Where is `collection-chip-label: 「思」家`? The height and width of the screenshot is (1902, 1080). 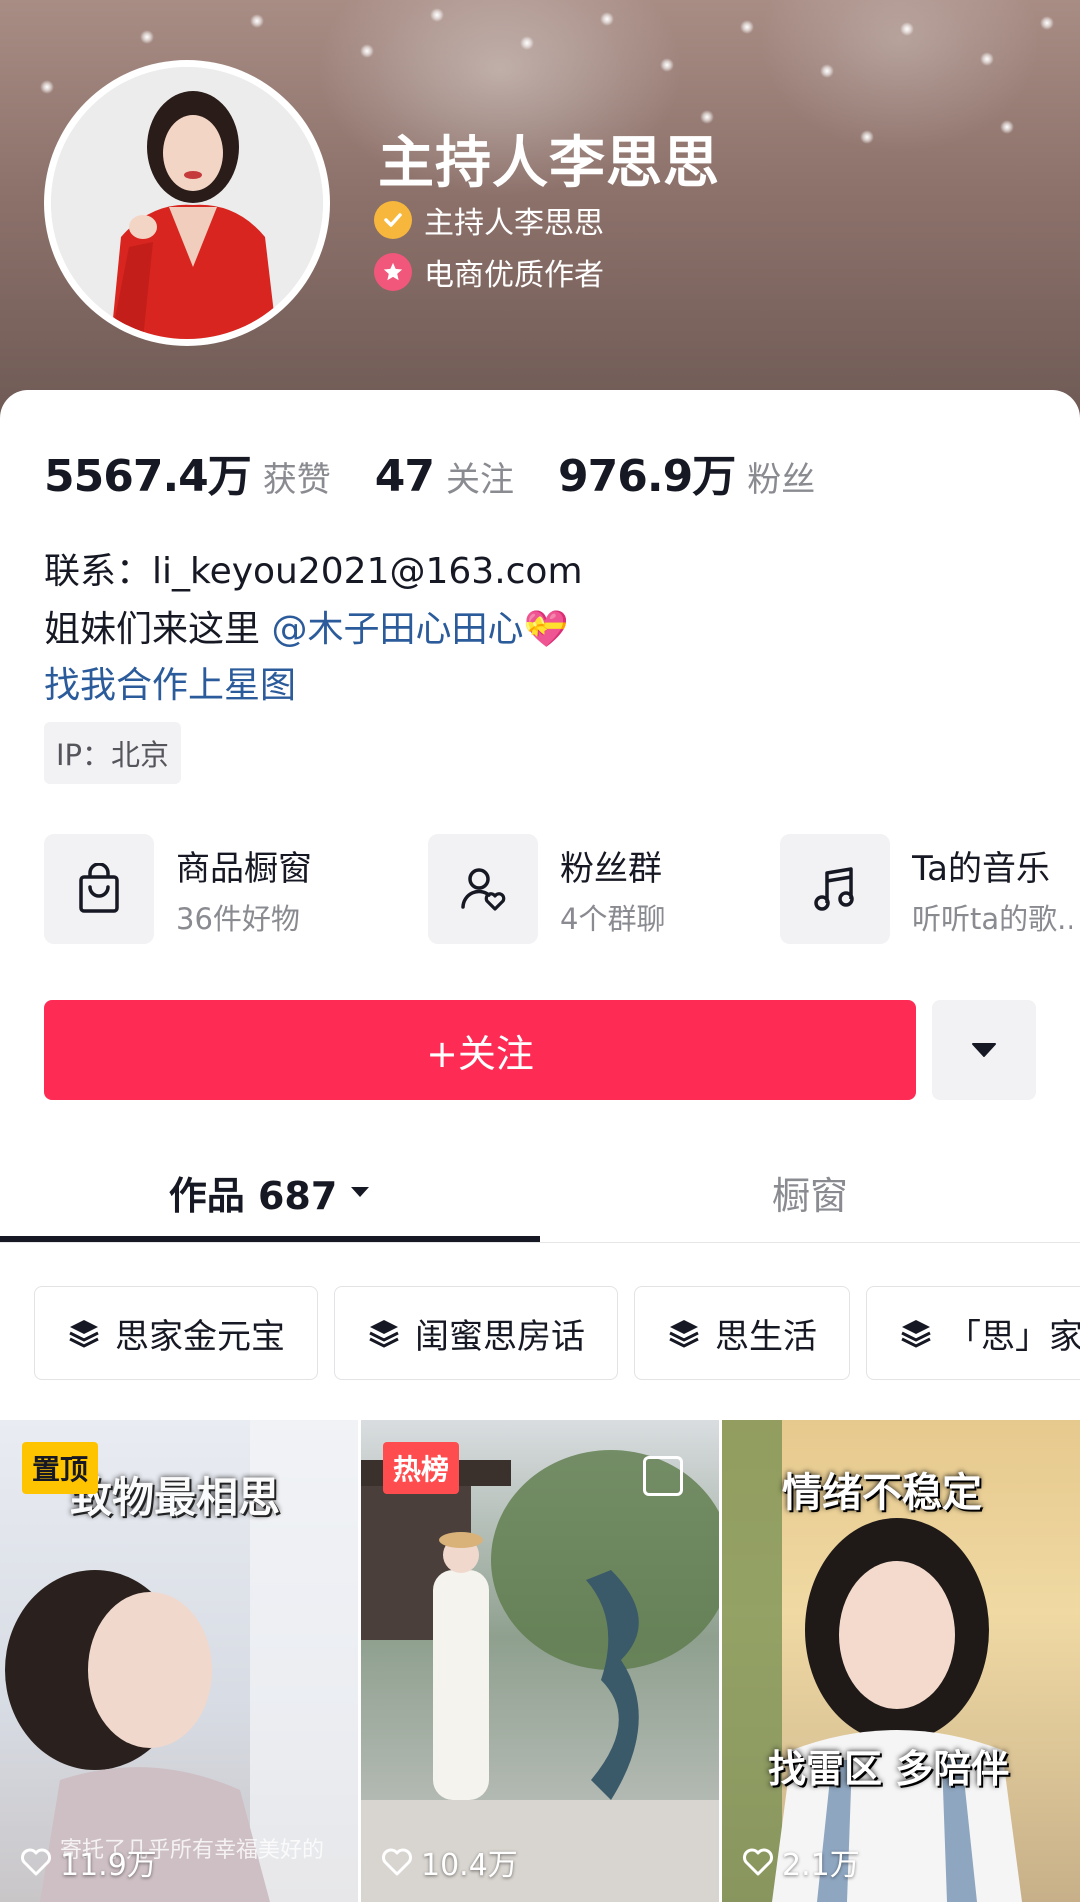
collection-chip-label: 「思」家 is located at coordinates (1013, 1336).